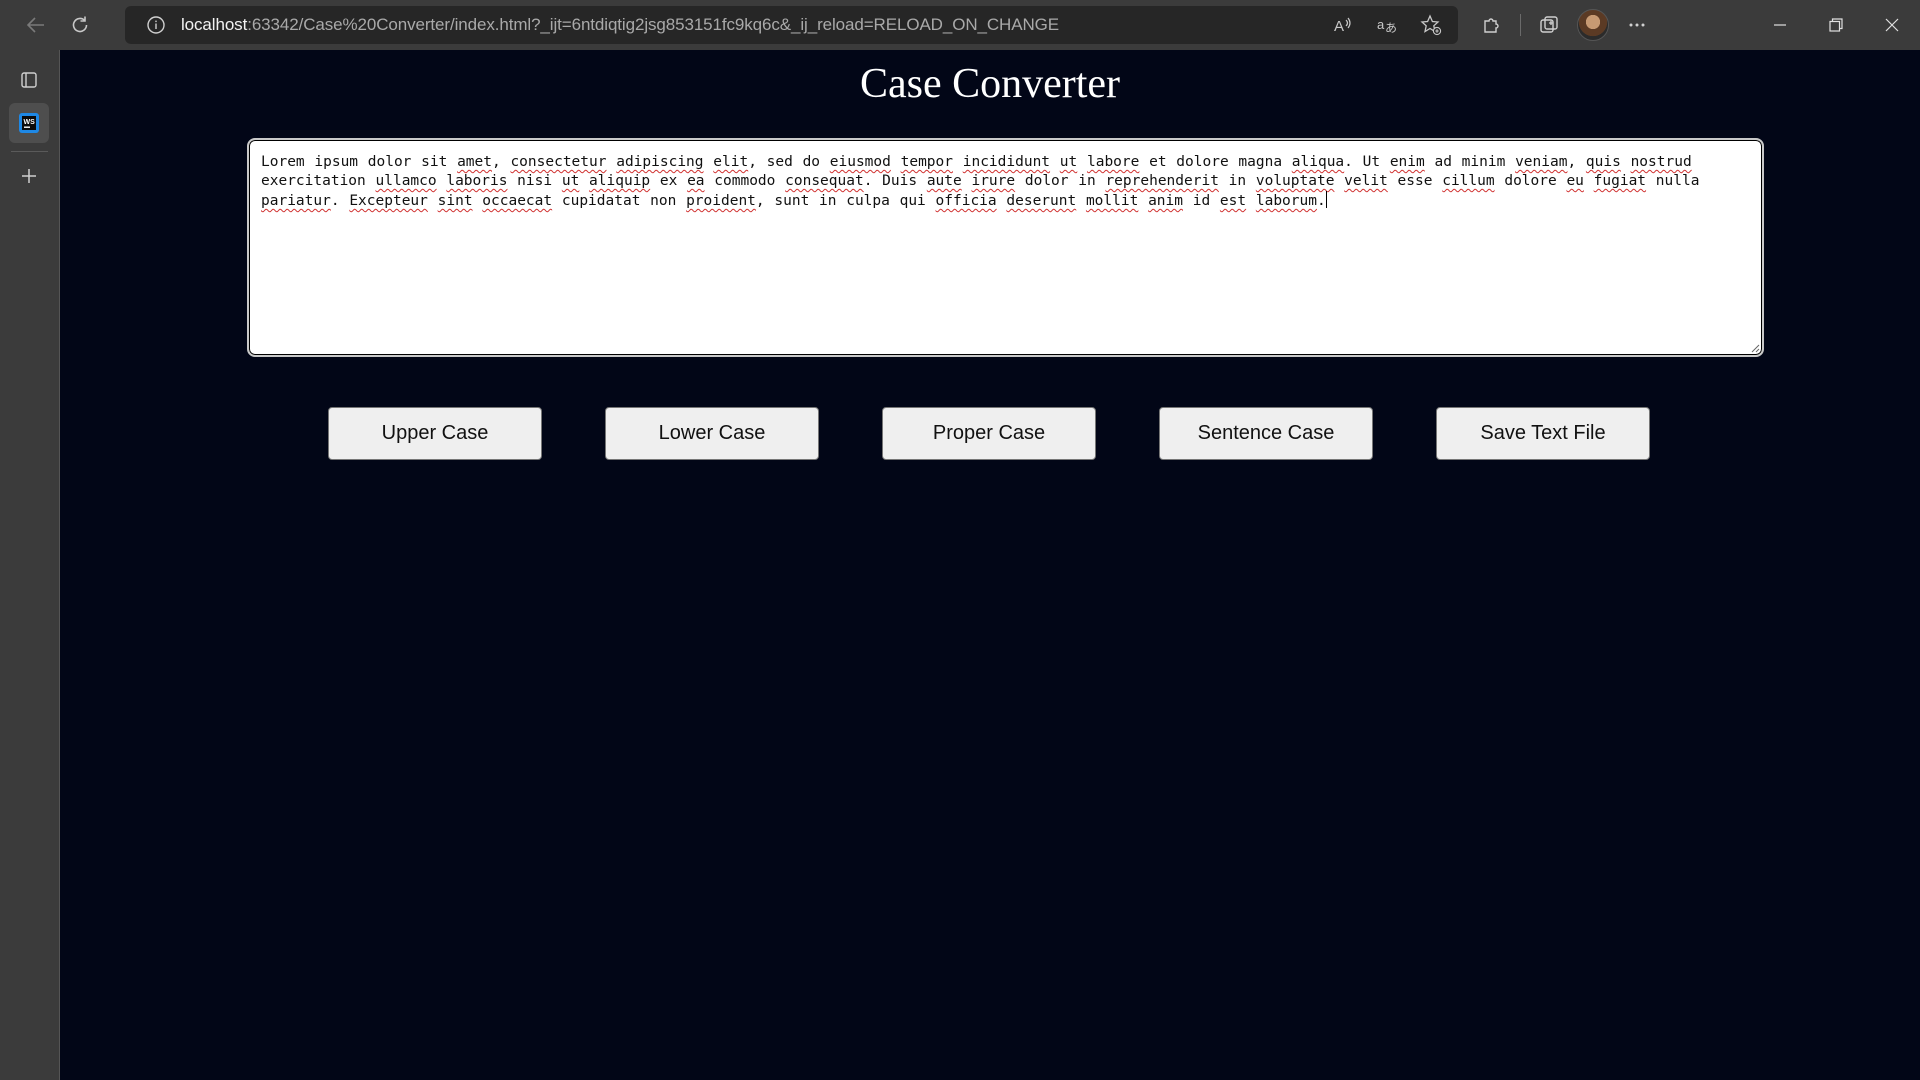  Describe the element at coordinates (1318, 162) in the screenshot. I see `misspelled-word: aliqua` at that location.